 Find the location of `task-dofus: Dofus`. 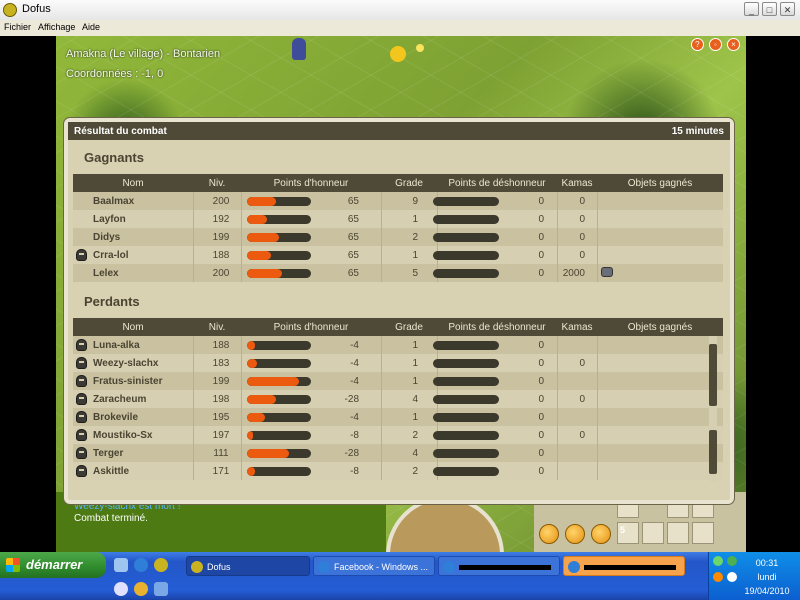

task-dofus: Dofus is located at coordinates (248, 566).